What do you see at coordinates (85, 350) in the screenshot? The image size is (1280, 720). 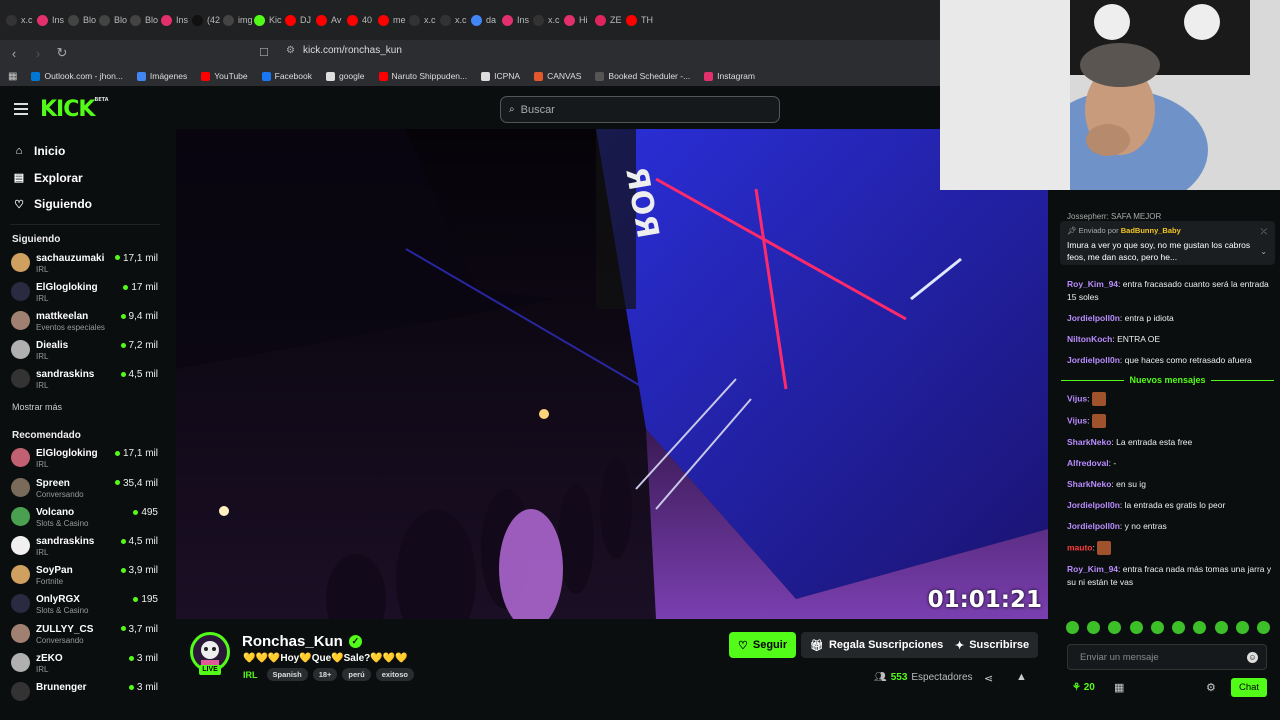 I see `sidebar-channel: Diealis IRL 7,2 mil` at bounding box center [85, 350].